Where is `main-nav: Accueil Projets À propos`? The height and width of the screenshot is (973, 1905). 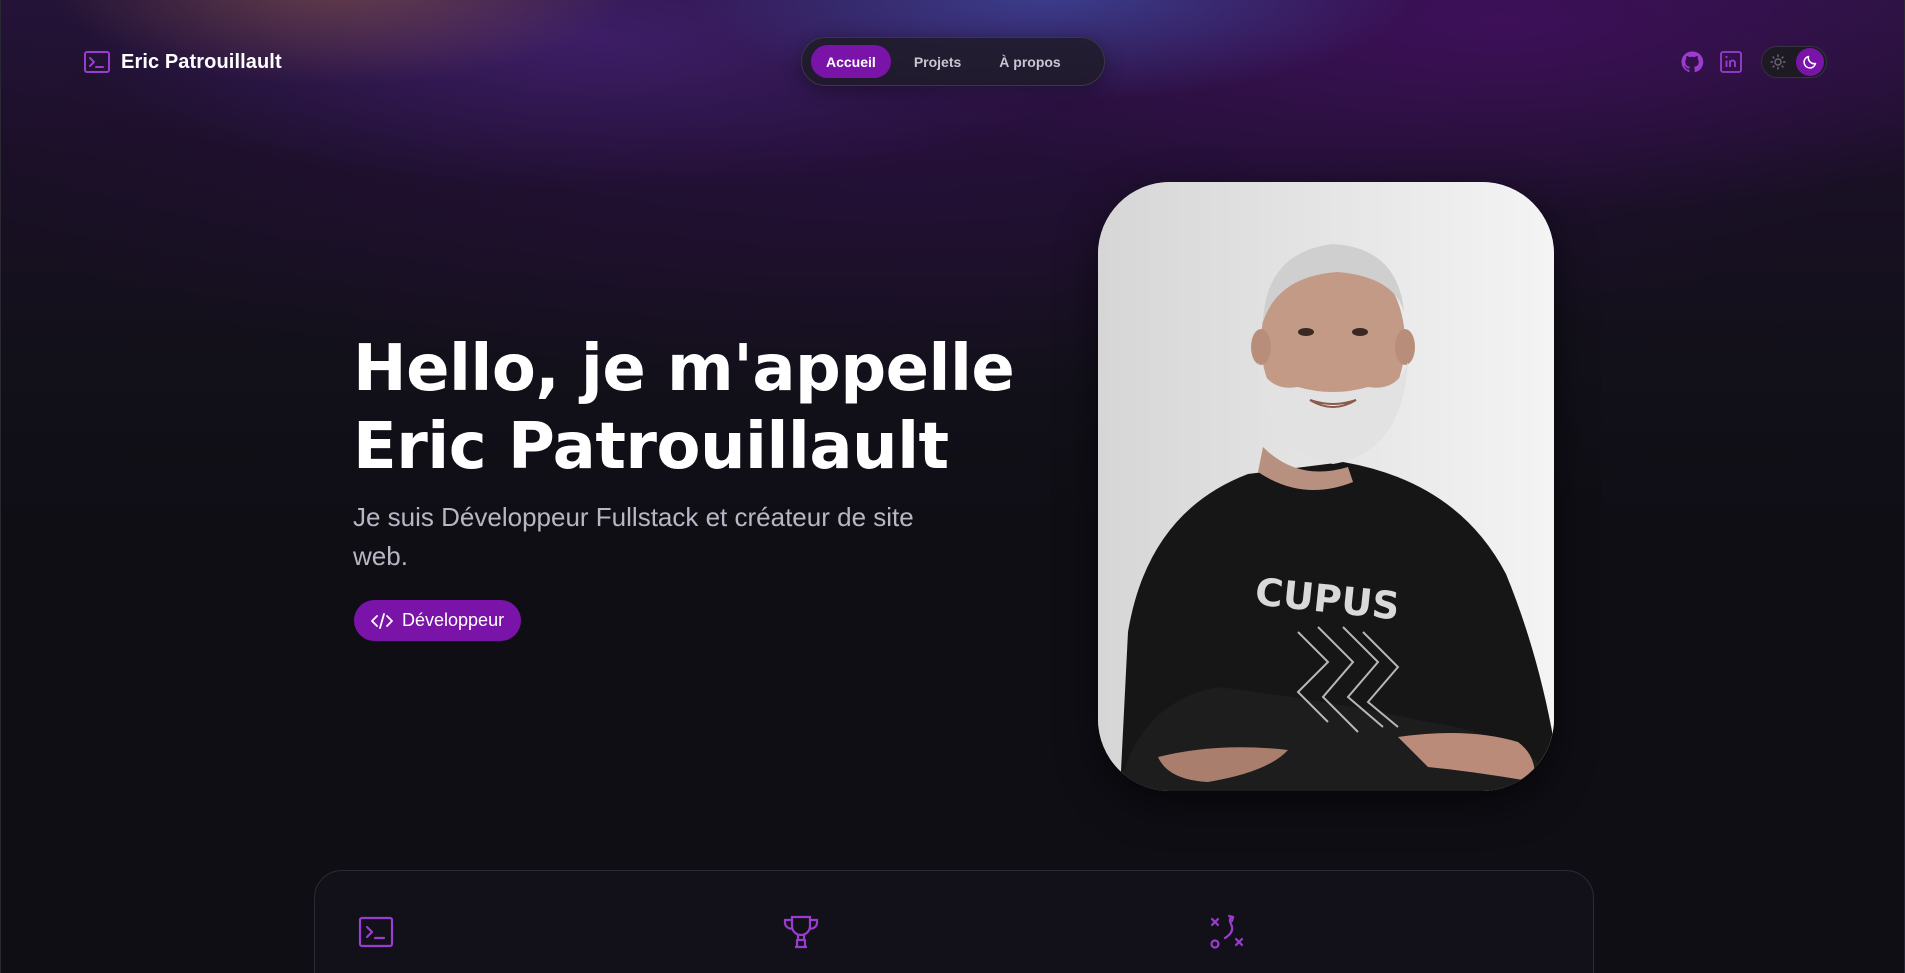
main-nav: Accueil Projets À propos is located at coordinates (953, 61).